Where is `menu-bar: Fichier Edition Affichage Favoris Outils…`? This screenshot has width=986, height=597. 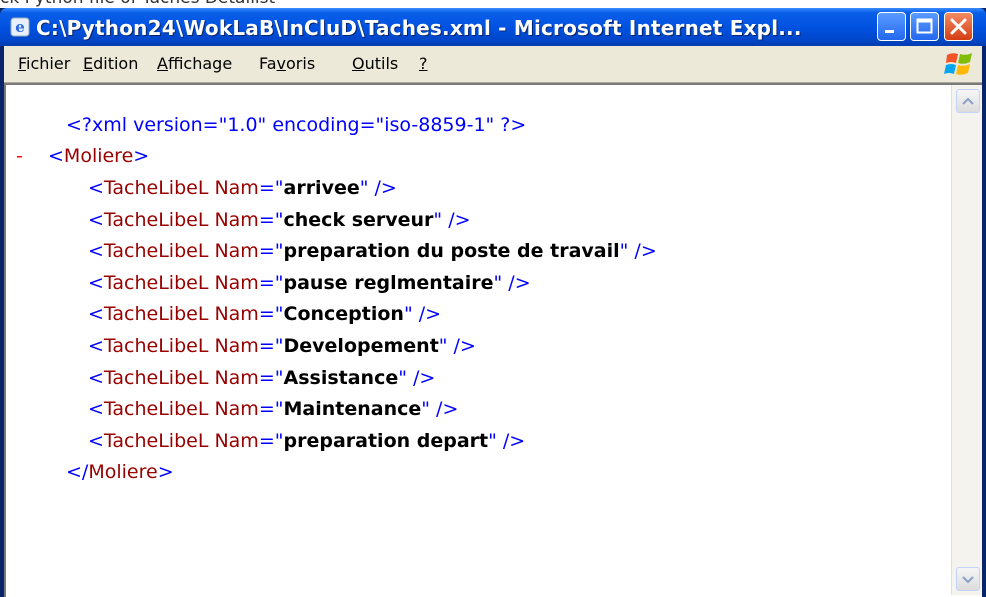 menu-bar: Fichier Edition Affichage Favoris Outils… is located at coordinates (493, 64).